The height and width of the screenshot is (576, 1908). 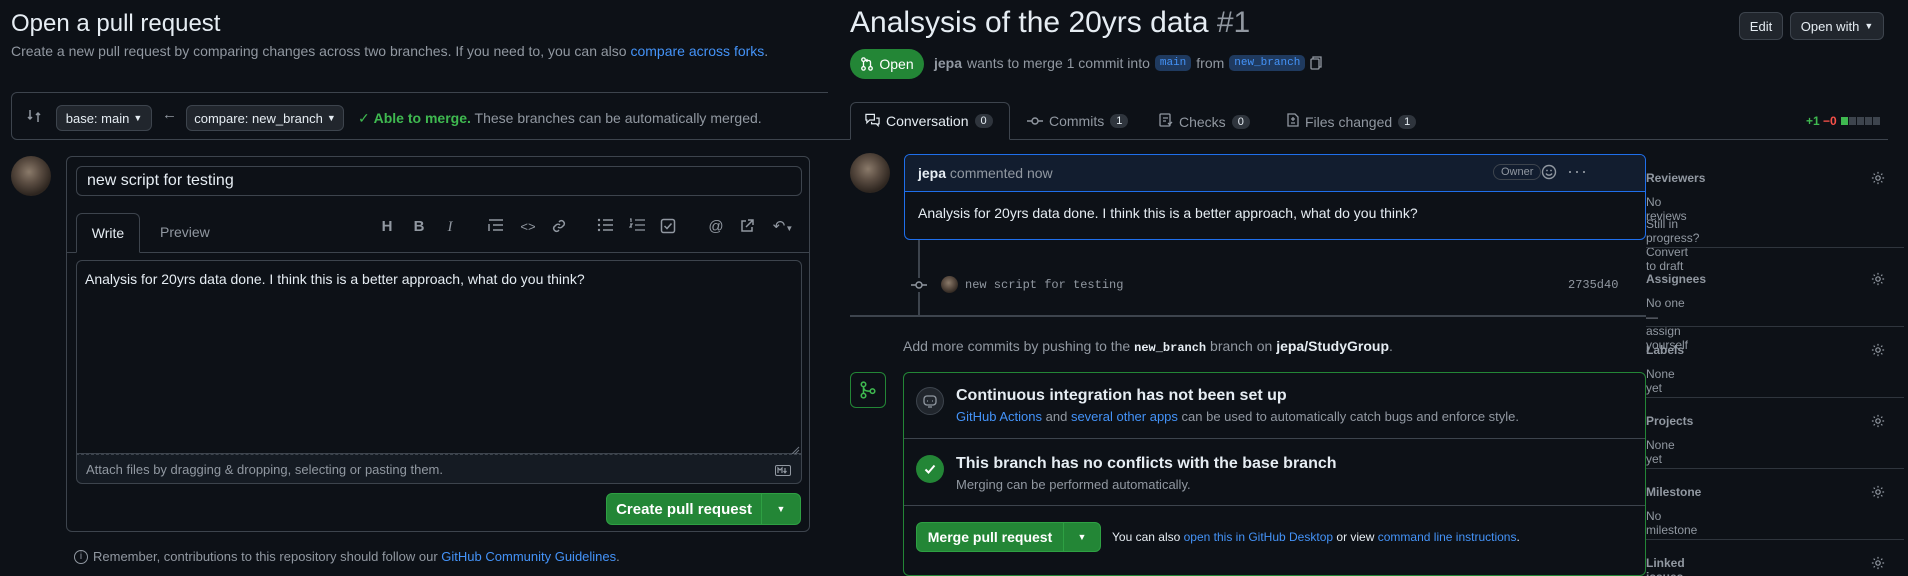 I want to click on tab-commits: Commits 1, so click(x=1078, y=121).